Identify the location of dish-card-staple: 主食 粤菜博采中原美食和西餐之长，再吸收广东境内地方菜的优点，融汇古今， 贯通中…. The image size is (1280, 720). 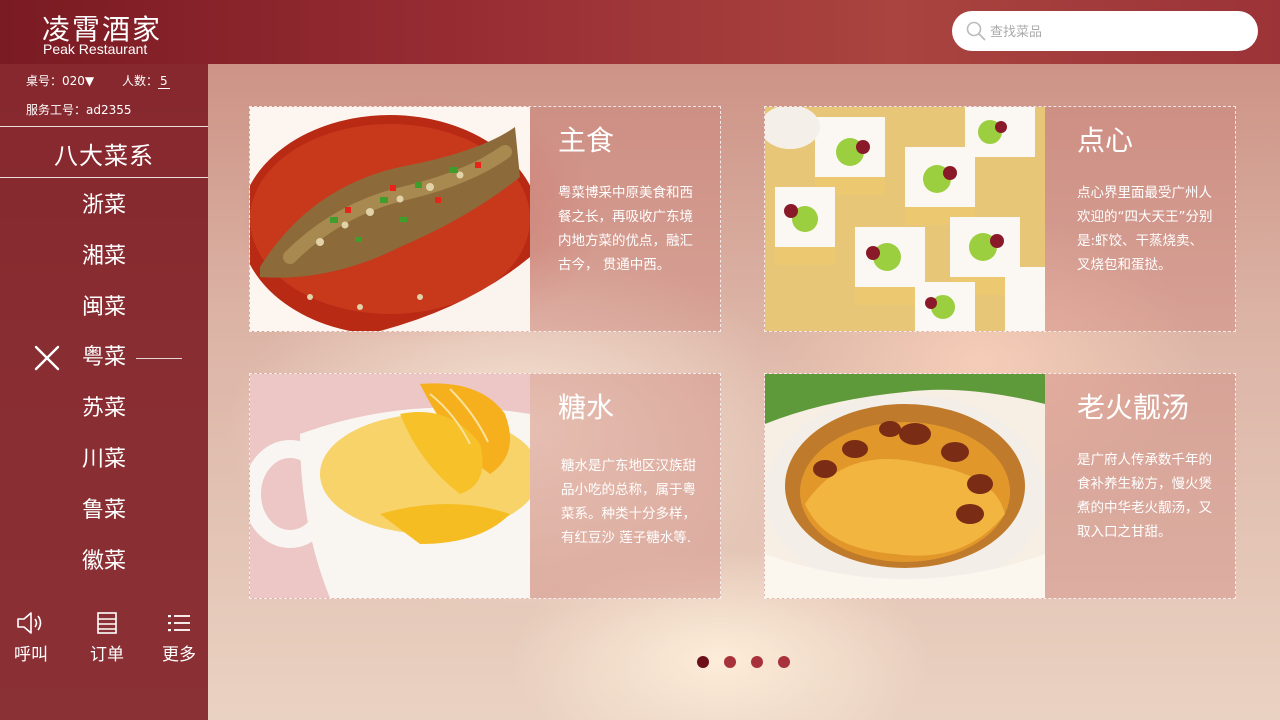
(485, 219).